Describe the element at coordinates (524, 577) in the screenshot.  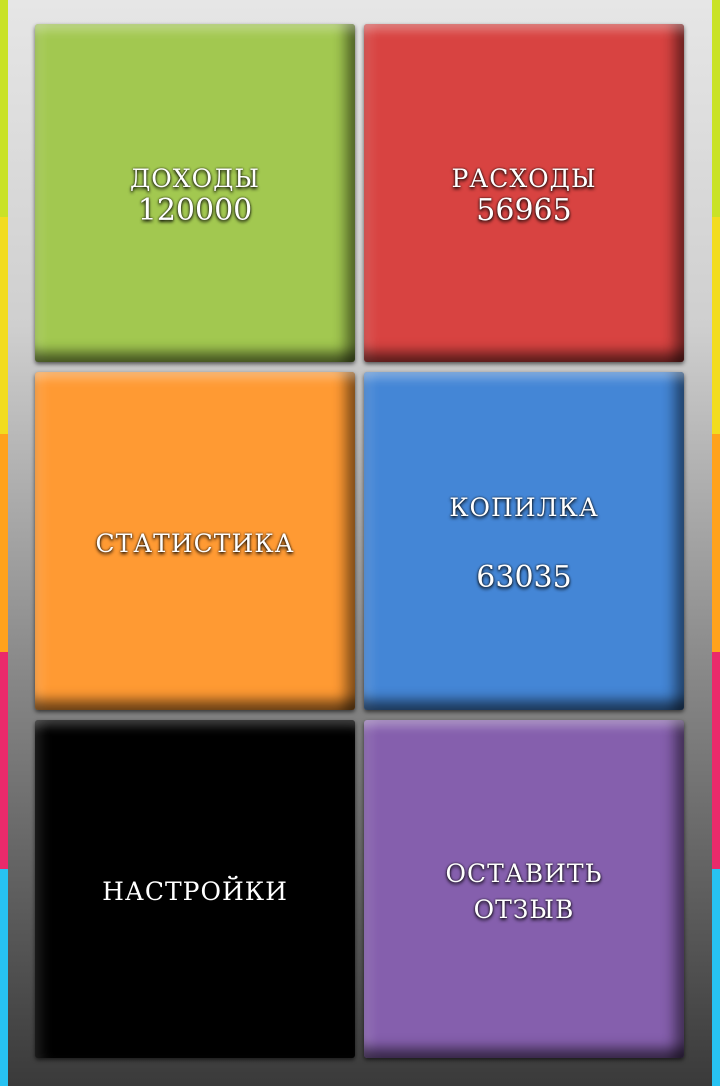
I see `piggy-bank-value: 63035` at that location.